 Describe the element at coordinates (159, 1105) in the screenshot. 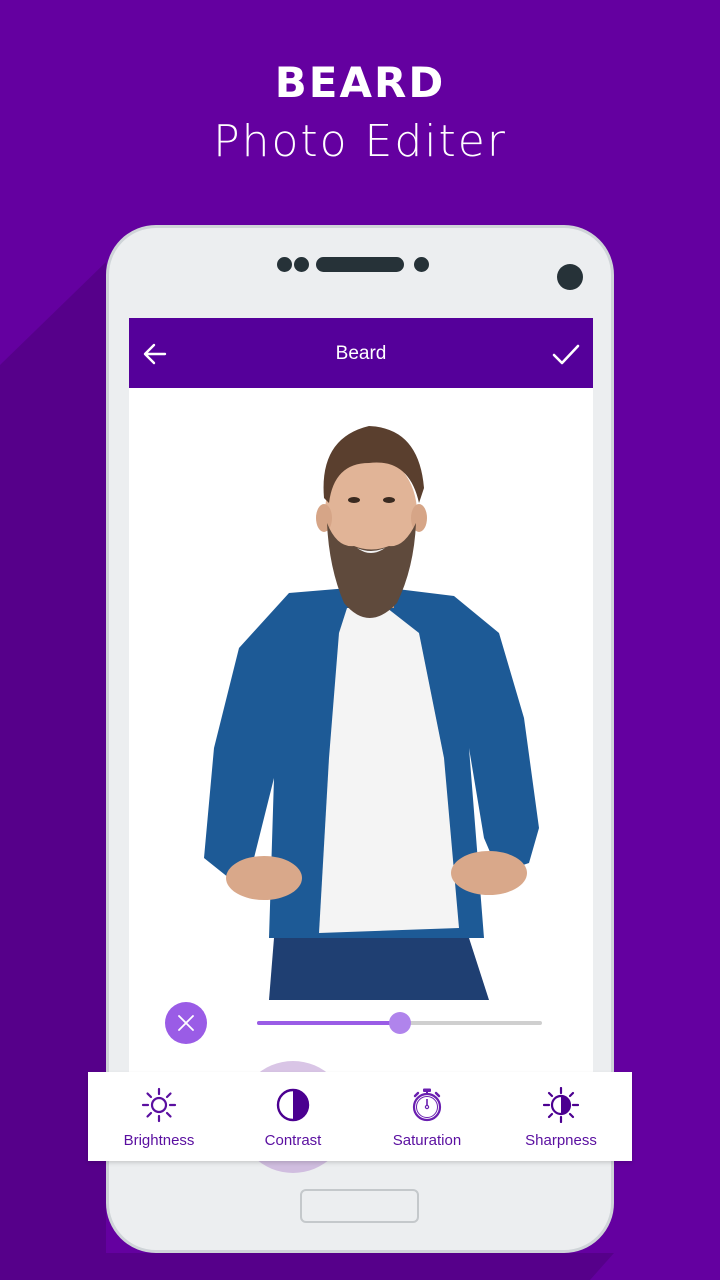

I see `brightness-icon` at that location.